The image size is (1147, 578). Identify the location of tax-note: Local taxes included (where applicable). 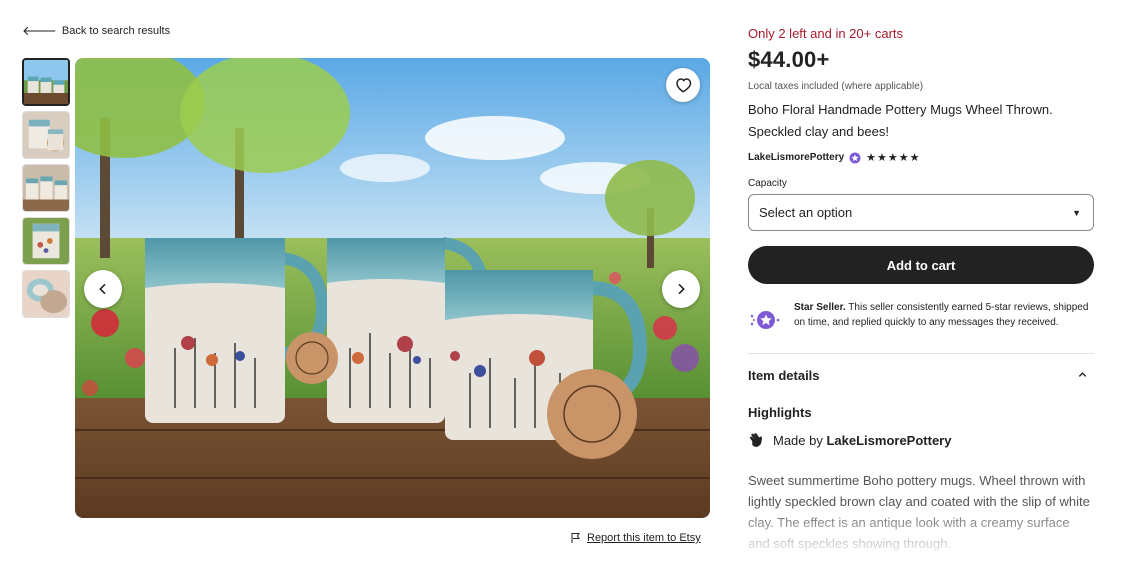
(836, 86).